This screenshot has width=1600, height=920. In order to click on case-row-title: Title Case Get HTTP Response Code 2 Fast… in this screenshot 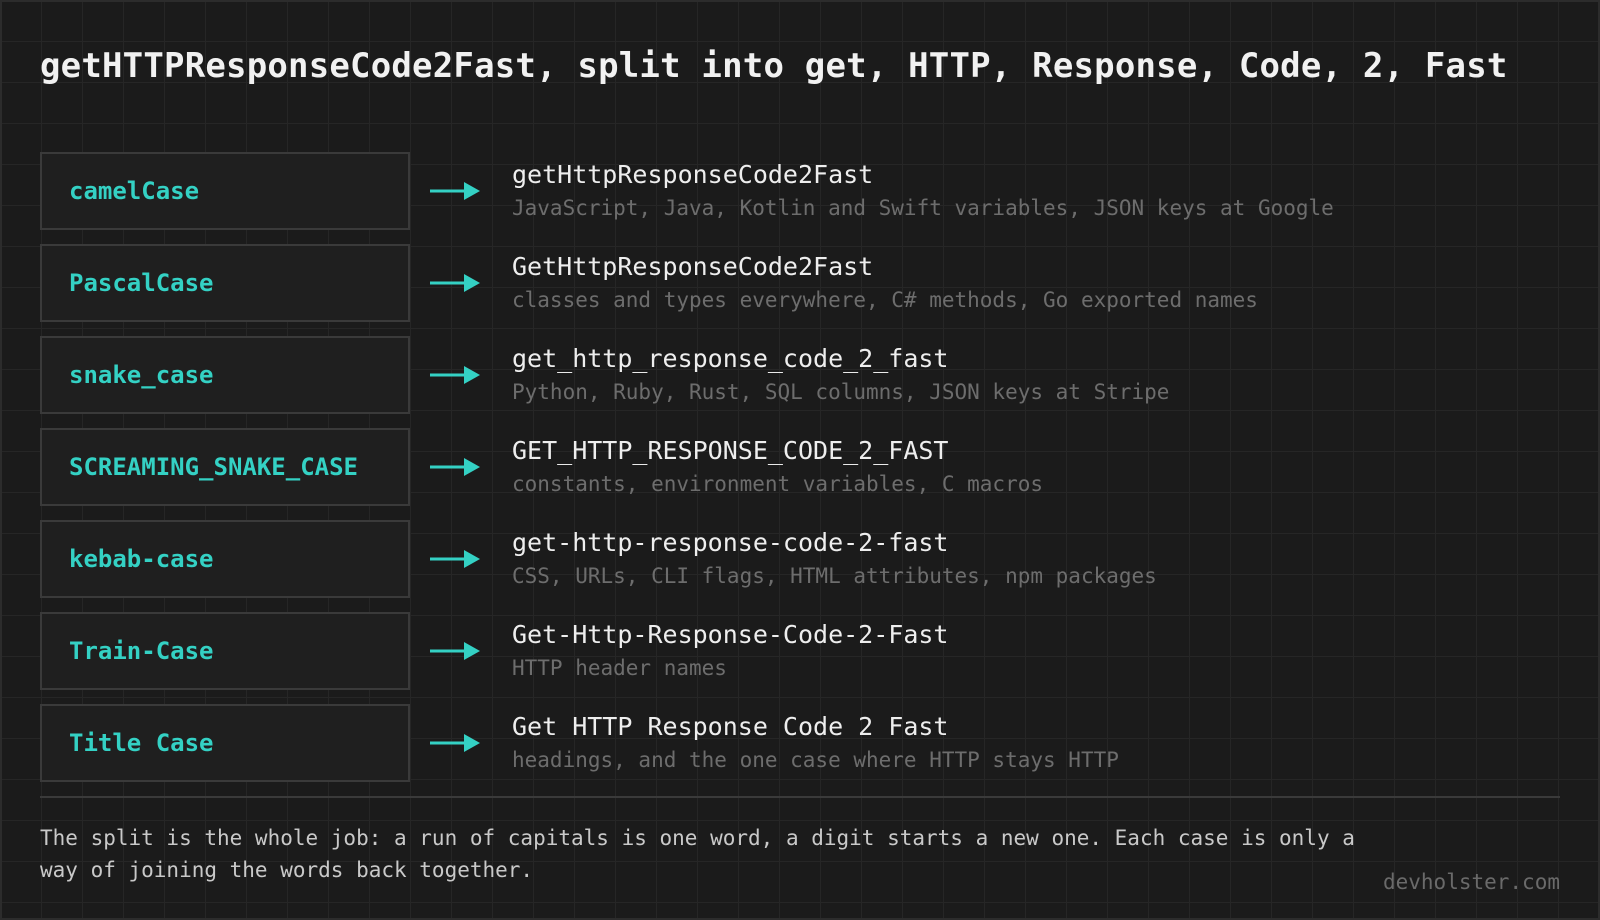, I will do `click(800, 743)`.